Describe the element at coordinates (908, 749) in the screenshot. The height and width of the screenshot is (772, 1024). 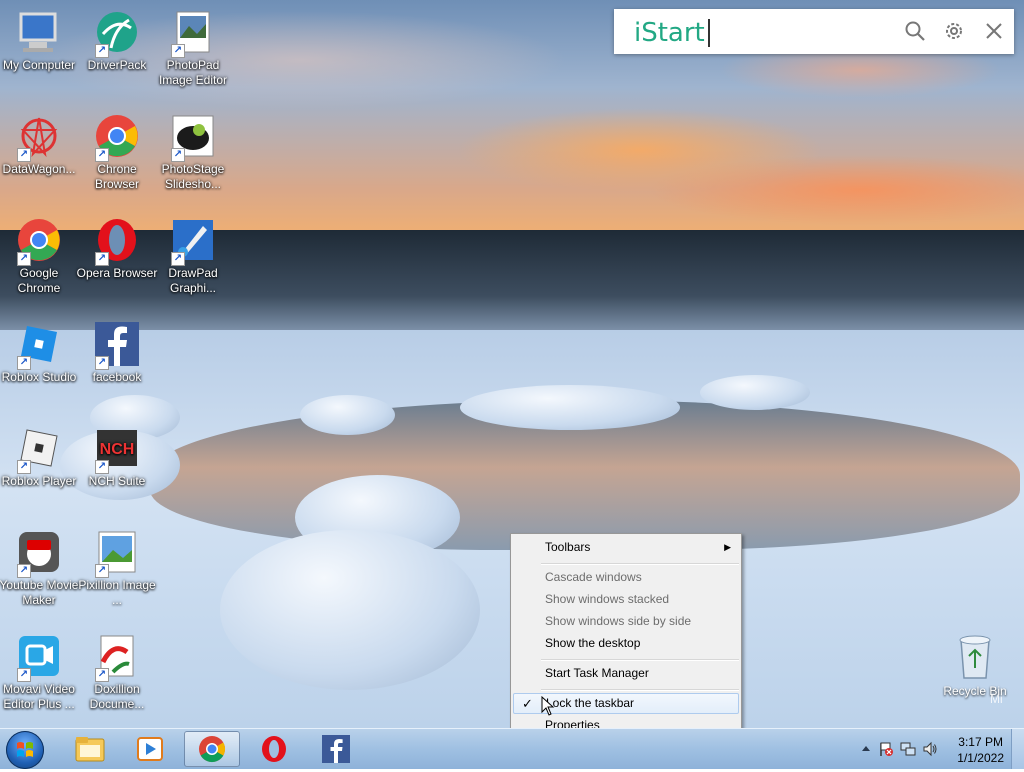
I see `network-icon` at that location.